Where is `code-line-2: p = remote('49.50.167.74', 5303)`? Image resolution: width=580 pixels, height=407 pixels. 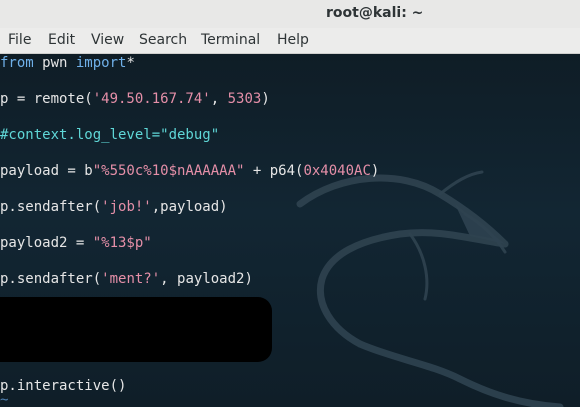 code-line-2: p = remote('49.50.167.74', 5303) is located at coordinates (135, 99).